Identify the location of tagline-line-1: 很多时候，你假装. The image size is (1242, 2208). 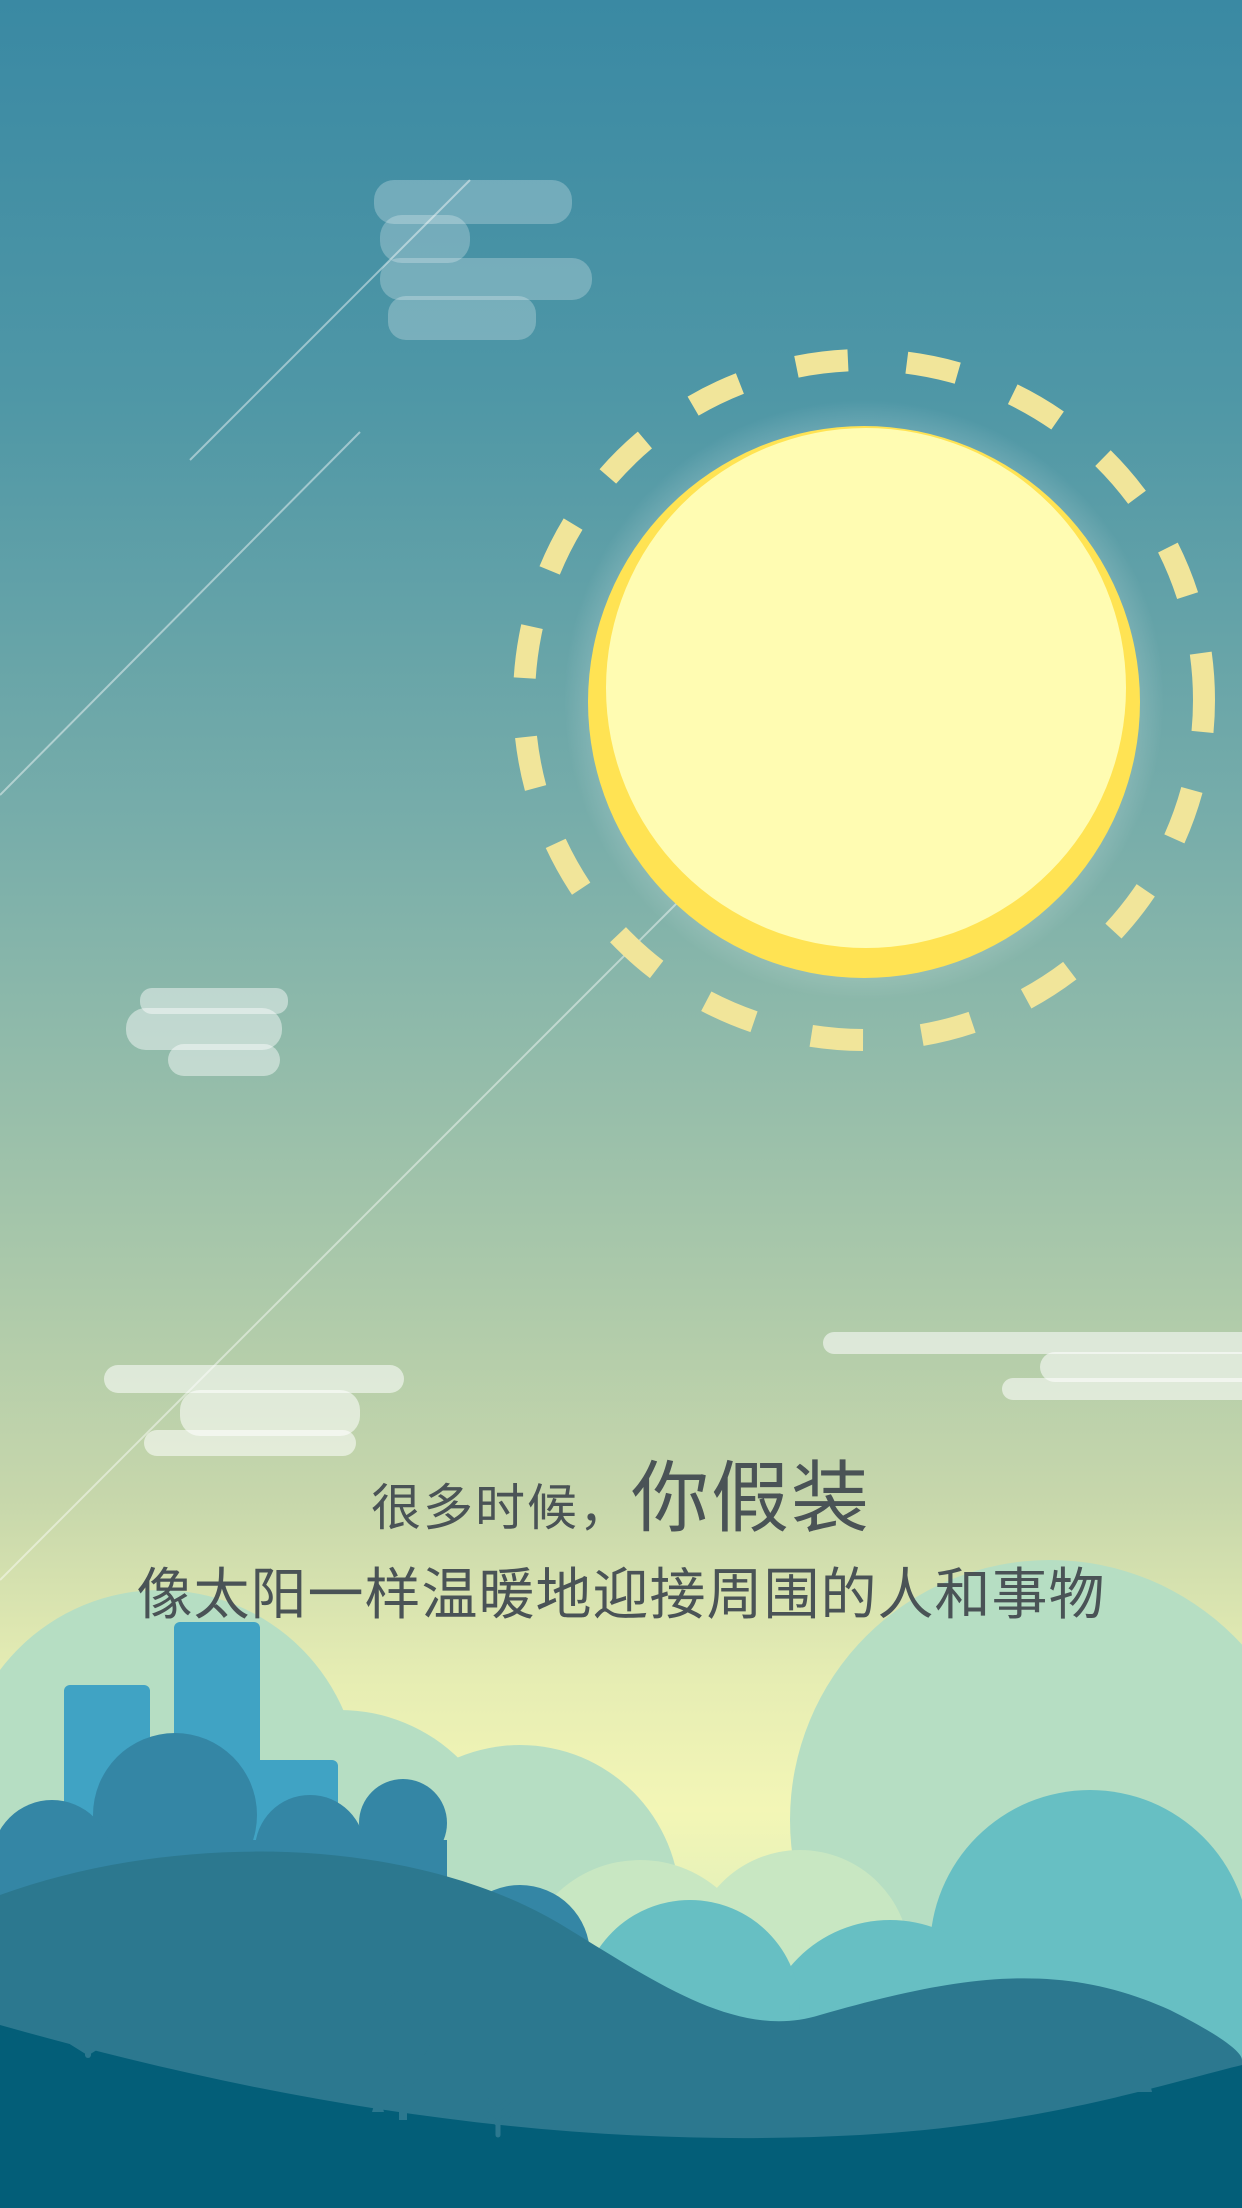
(621, 1492).